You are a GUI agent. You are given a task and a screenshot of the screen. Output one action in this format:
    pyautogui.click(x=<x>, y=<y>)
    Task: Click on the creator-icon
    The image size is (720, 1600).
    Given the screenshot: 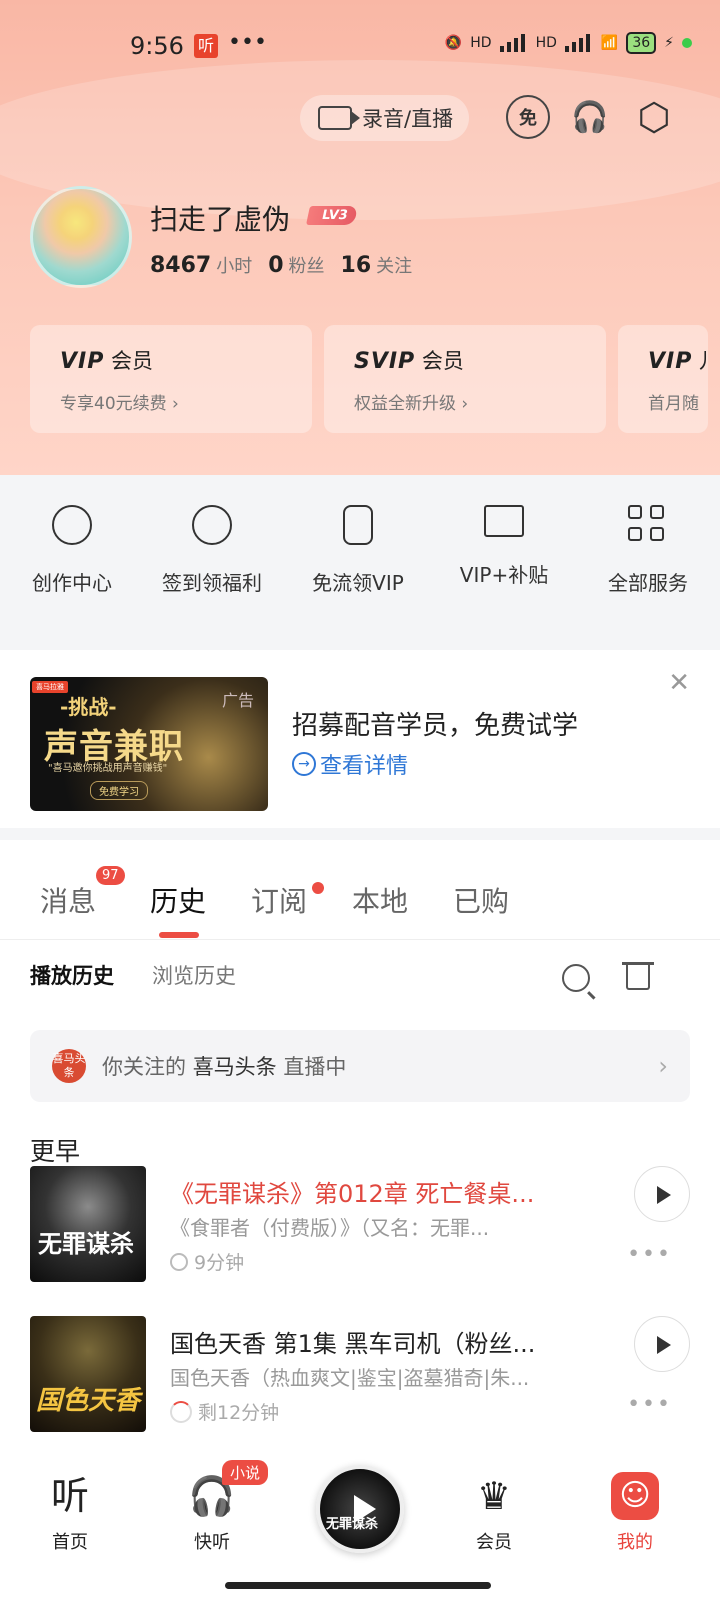 What is the action you would take?
    pyautogui.click(x=72, y=525)
    